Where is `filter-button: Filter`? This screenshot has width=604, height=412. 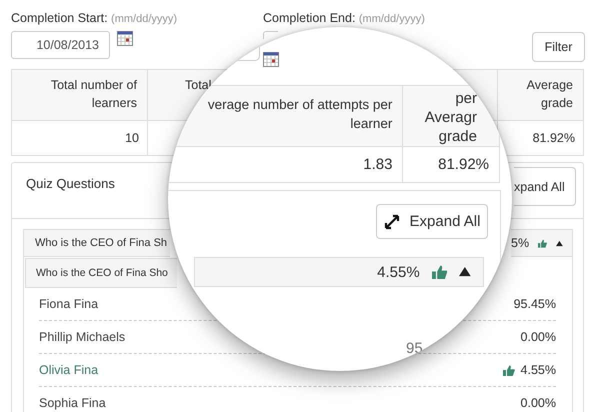
filter-button: Filter is located at coordinates (558, 47).